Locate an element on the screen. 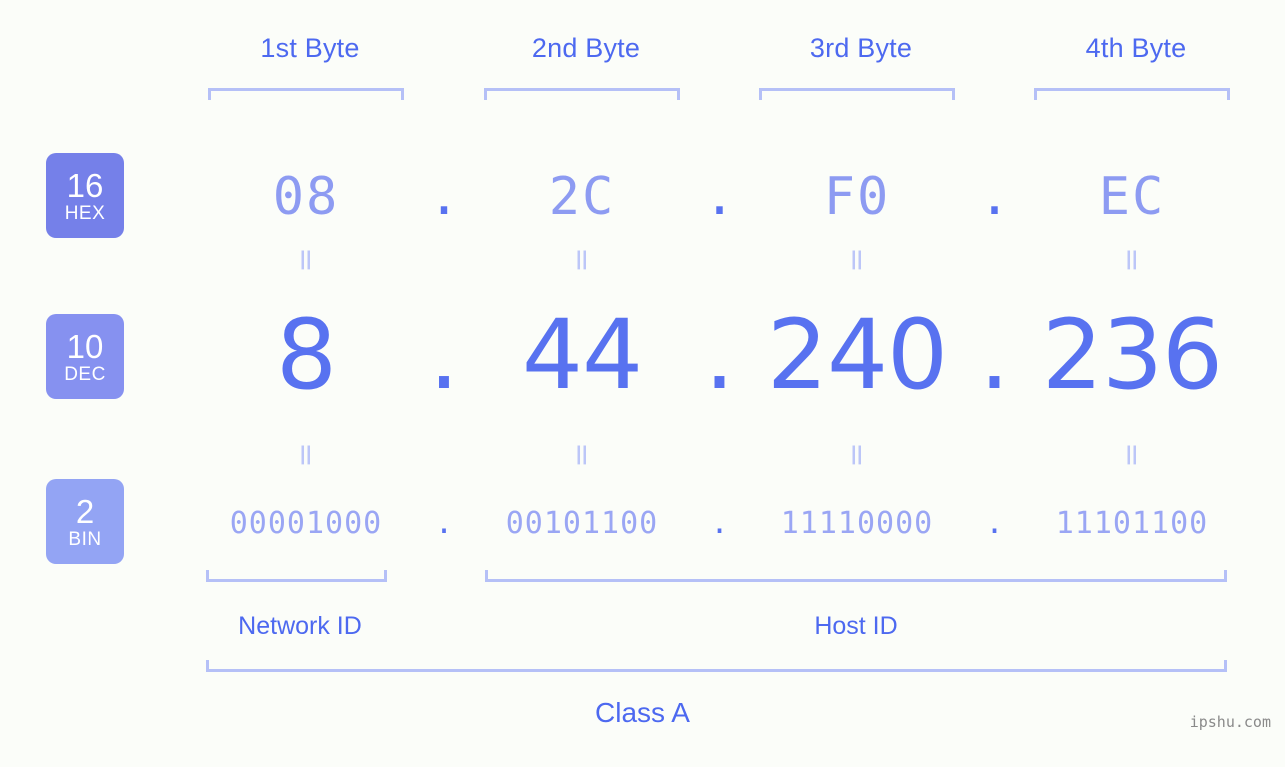 The image size is (1285, 767). bin-byte-4: 11101100 is located at coordinates (1132, 523).